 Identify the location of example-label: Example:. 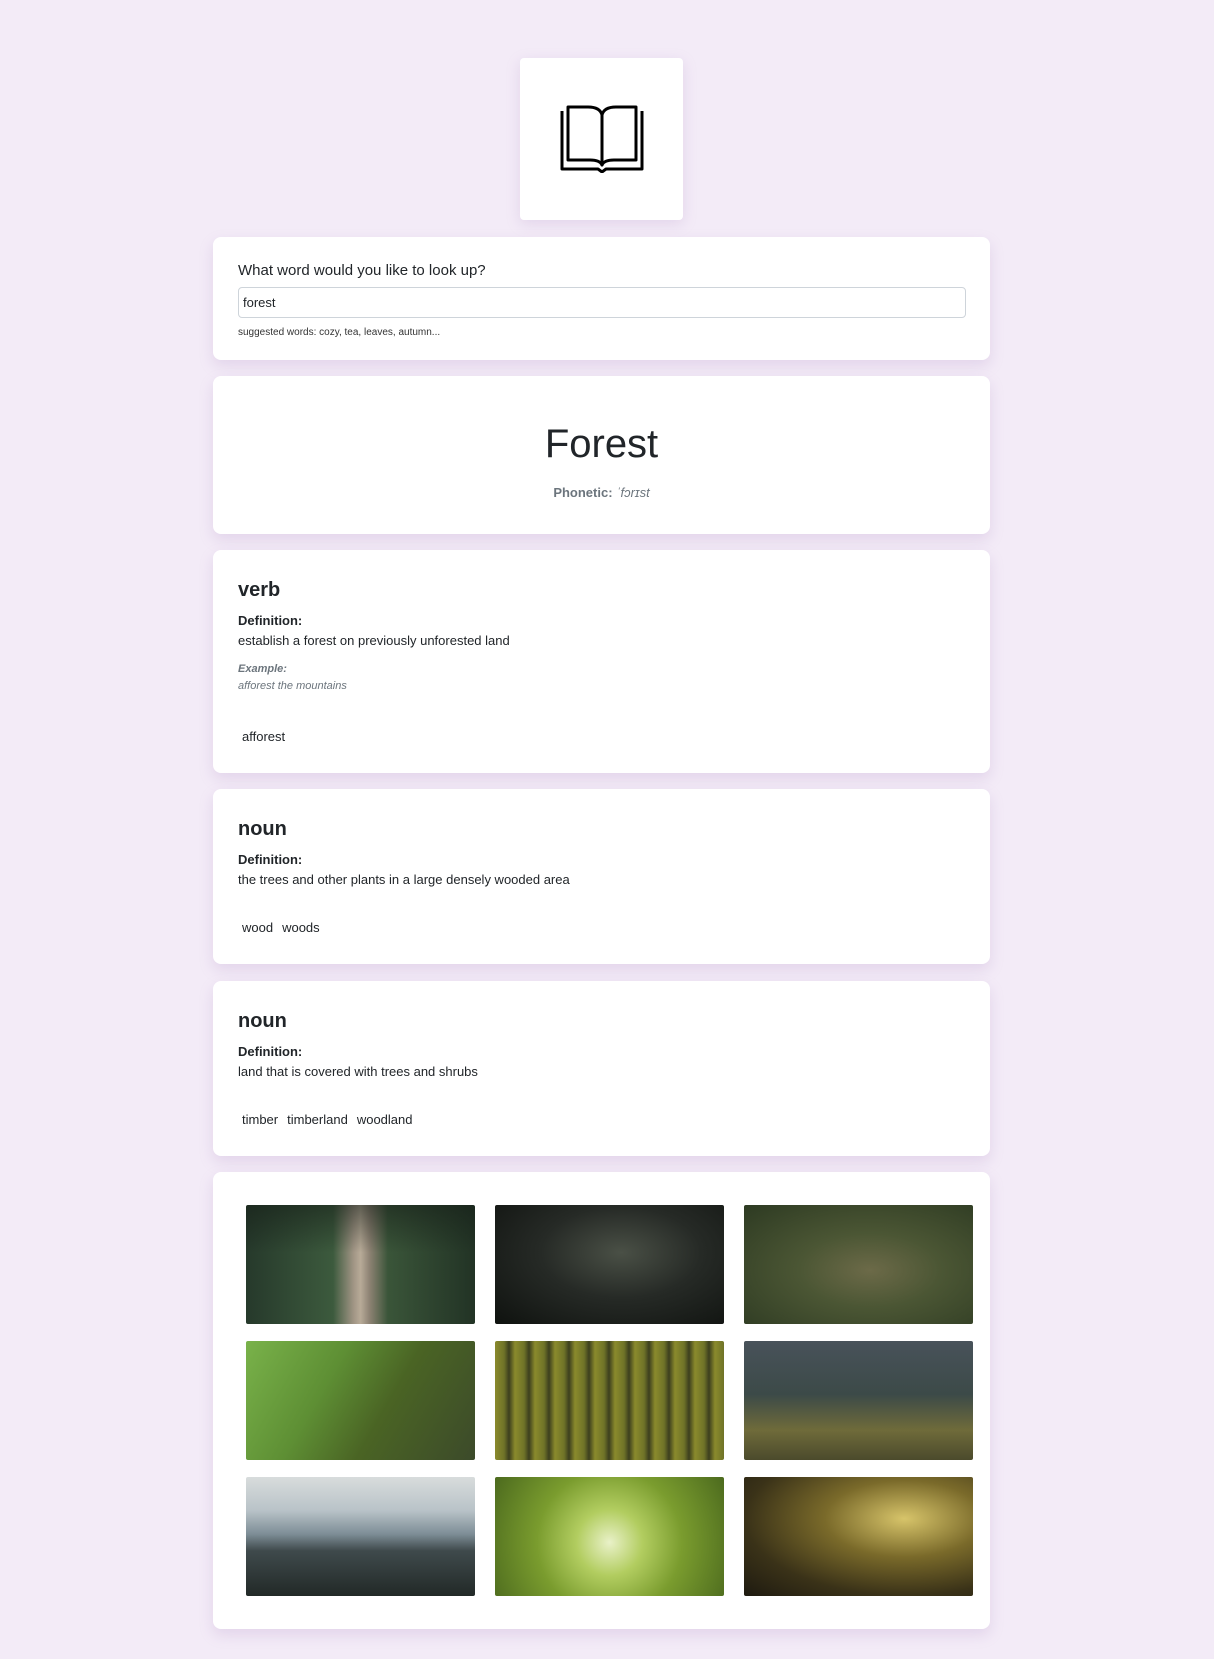
(262, 669).